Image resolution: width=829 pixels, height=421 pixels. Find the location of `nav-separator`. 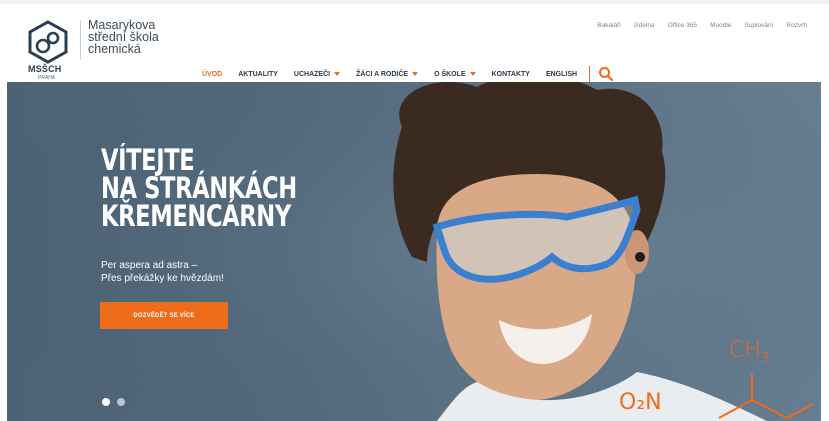

nav-separator is located at coordinates (590, 74).